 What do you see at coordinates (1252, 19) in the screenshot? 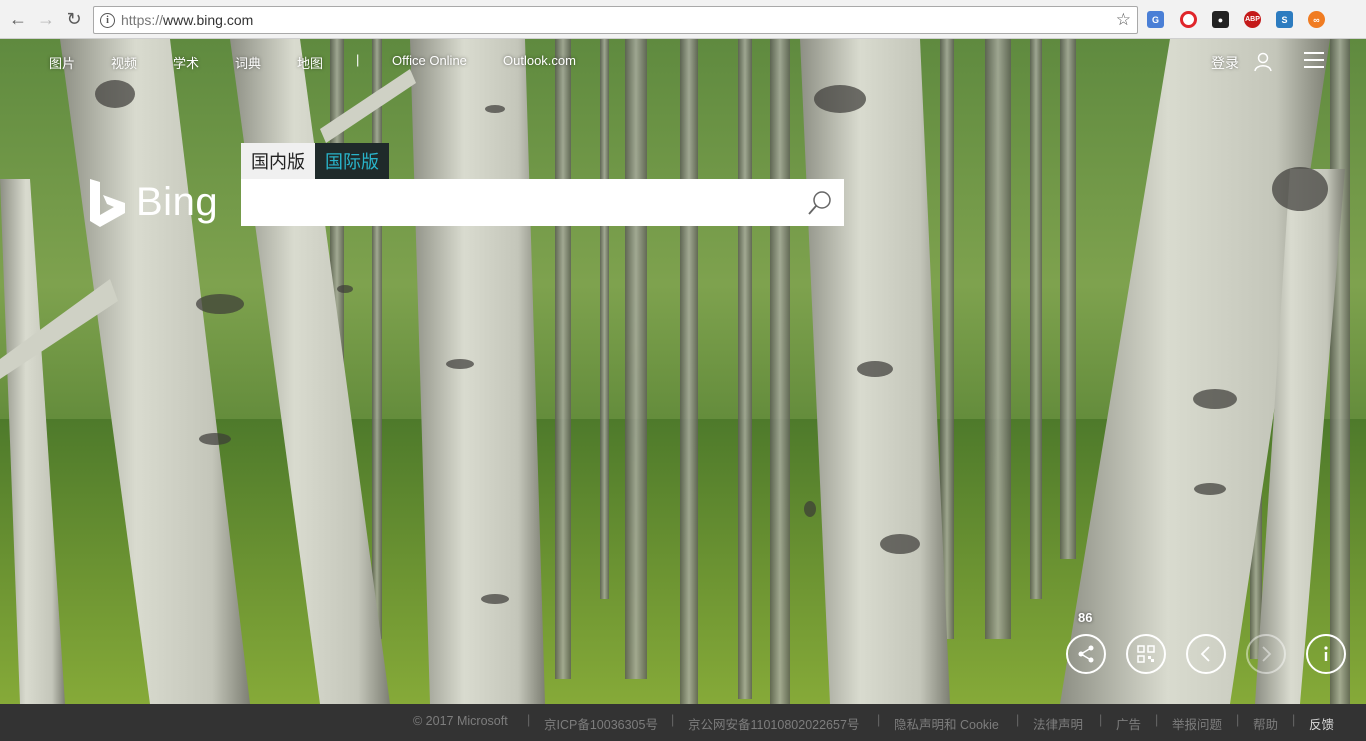
I see `adblock-extension-icon: ABP` at bounding box center [1252, 19].